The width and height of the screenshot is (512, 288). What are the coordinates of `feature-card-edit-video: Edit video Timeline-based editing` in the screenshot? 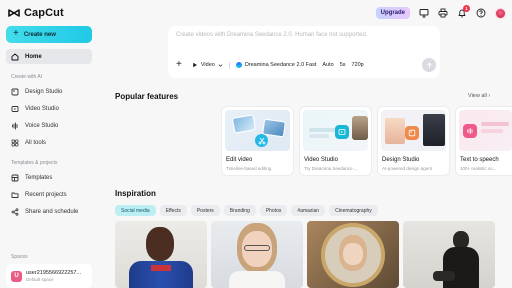 It's located at (257, 141).